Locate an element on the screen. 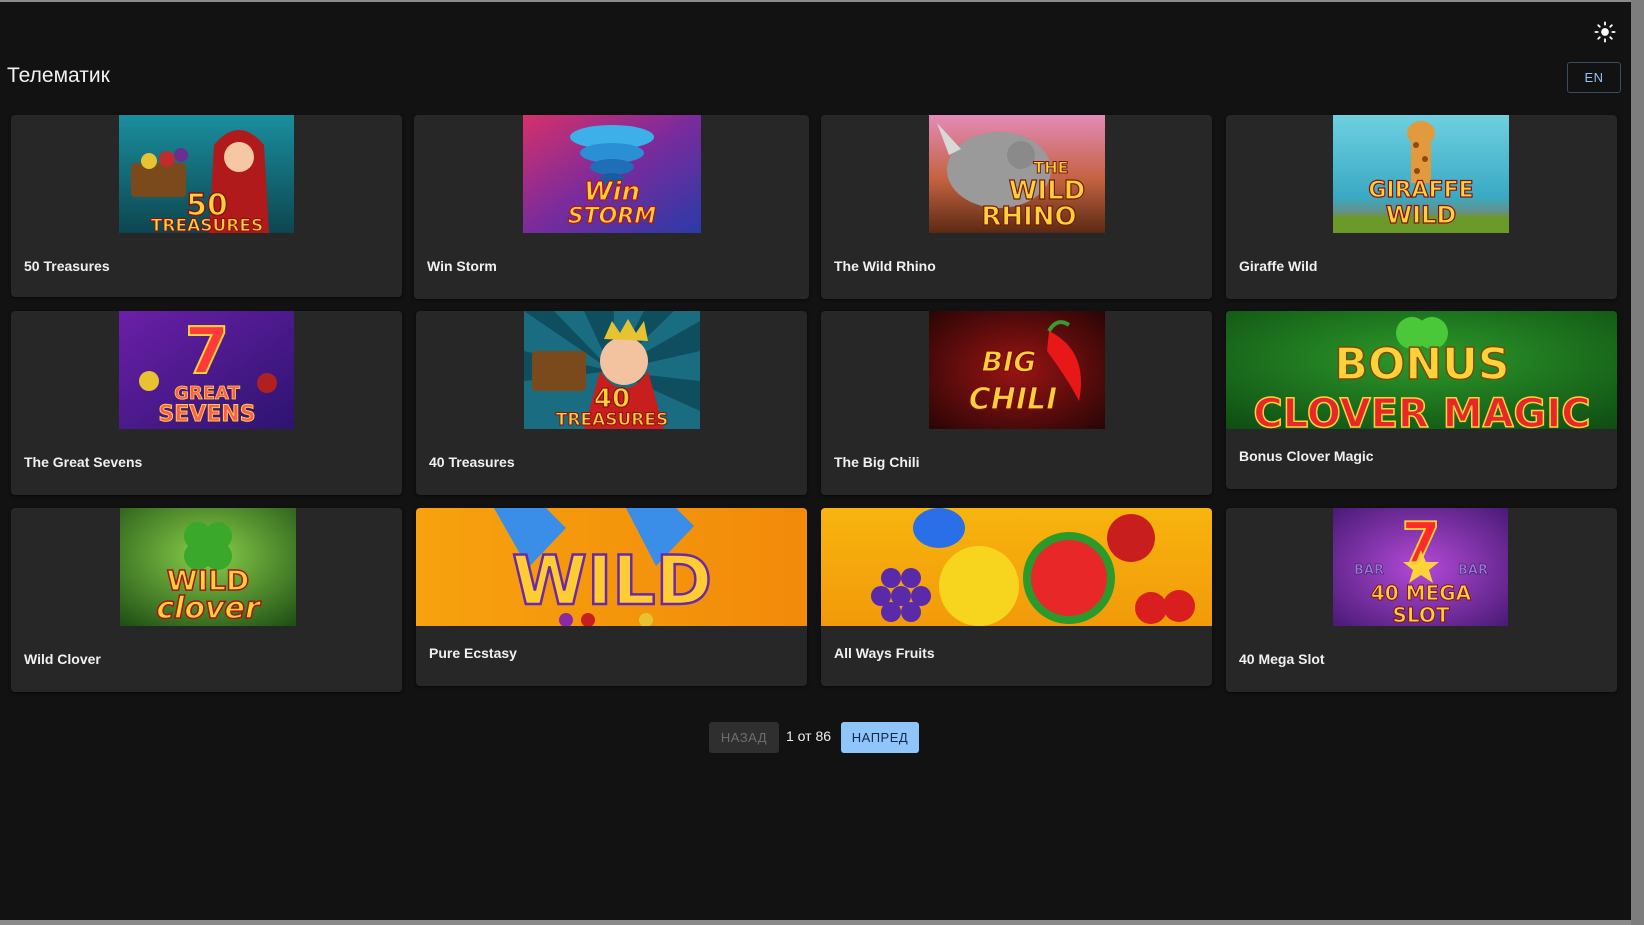 The height and width of the screenshot is (925, 1644). game-card-all-ways-fruits: All Ways Fruits is located at coordinates (1016, 597).